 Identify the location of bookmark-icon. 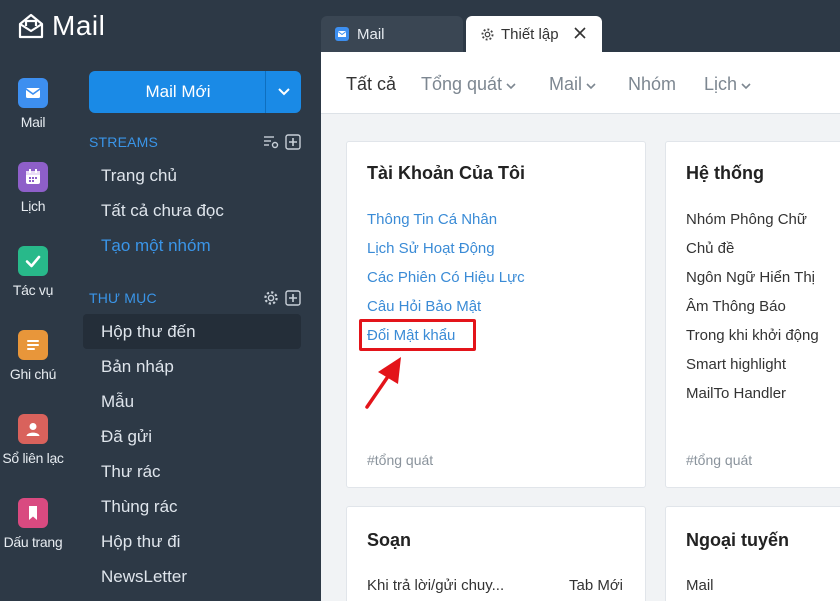
(33, 513).